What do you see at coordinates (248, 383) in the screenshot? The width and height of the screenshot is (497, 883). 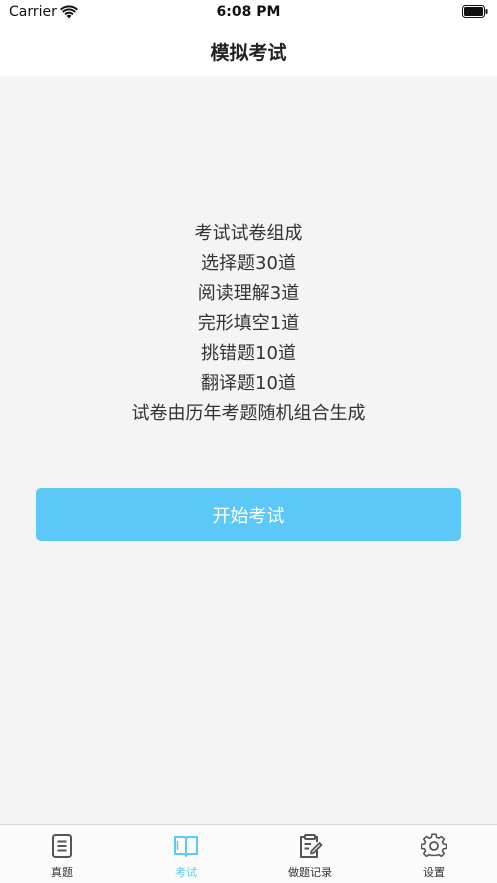 I see `exam-info-translation: 翻译题10道` at bounding box center [248, 383].